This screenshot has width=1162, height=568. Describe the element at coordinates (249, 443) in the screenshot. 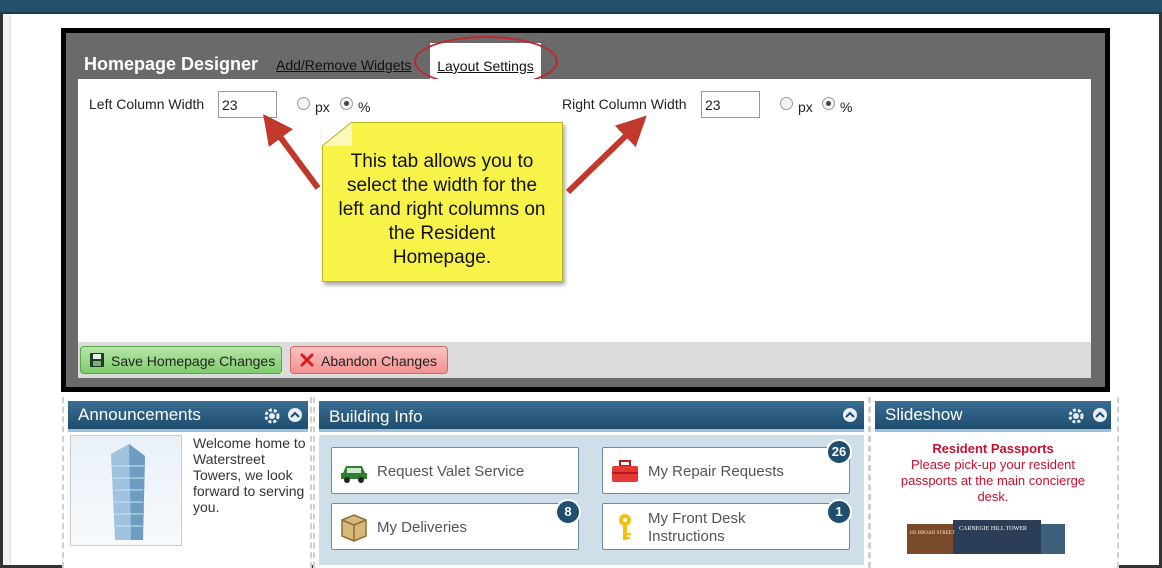

I see `announcement-line: Welcome home to` at that location.